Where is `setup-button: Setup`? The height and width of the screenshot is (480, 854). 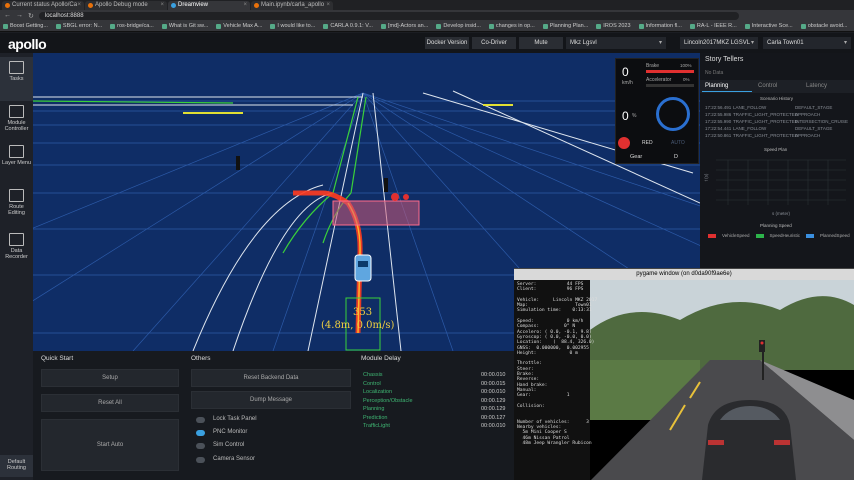 setup-button: Setup is located at coordinates (110, 378).